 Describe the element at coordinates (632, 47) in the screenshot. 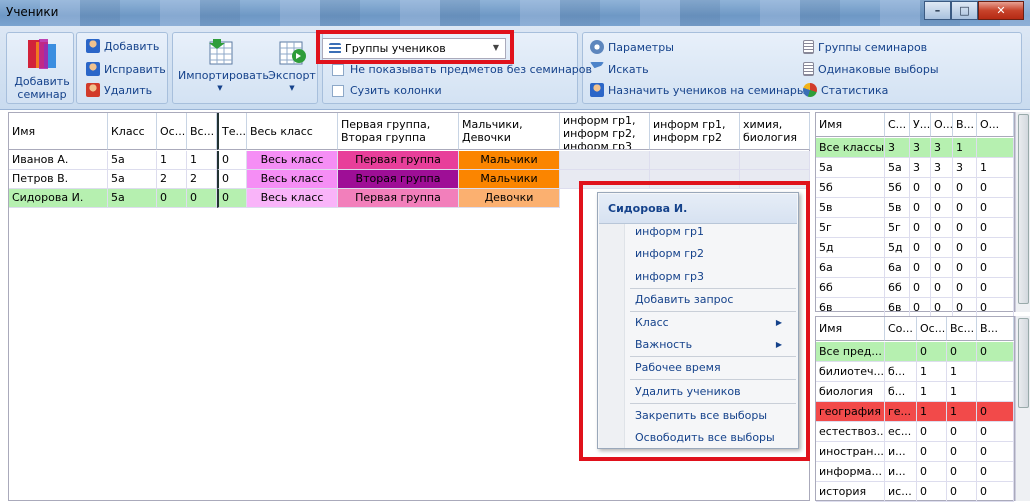

I see `parameters-button: Параметры` at that location.